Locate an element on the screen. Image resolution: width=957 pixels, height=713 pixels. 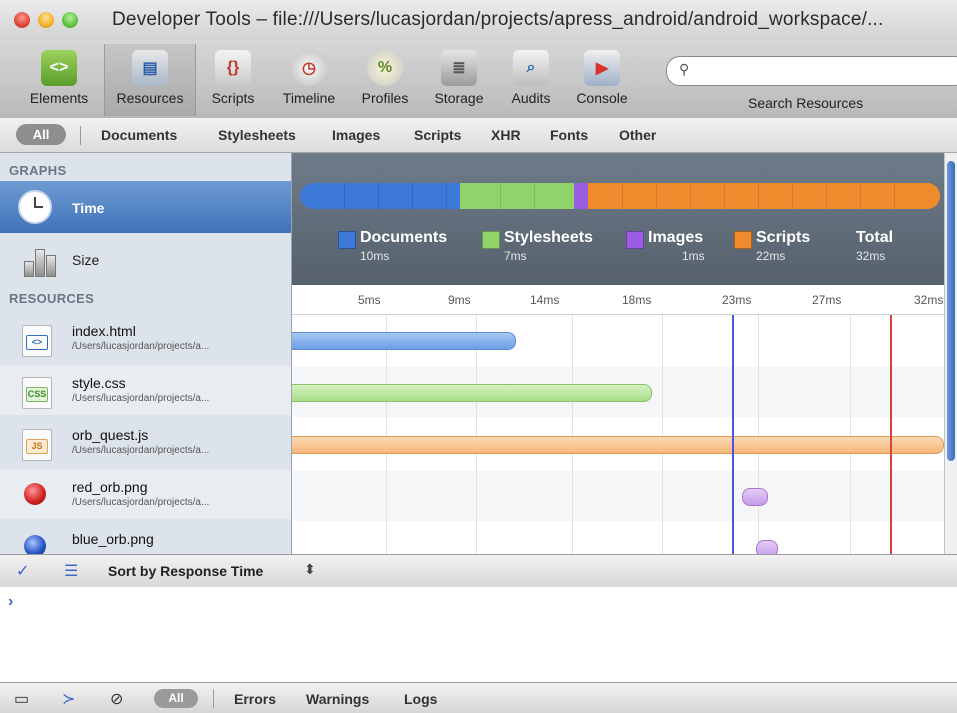
size-icon is located at coordinates (39, 260).